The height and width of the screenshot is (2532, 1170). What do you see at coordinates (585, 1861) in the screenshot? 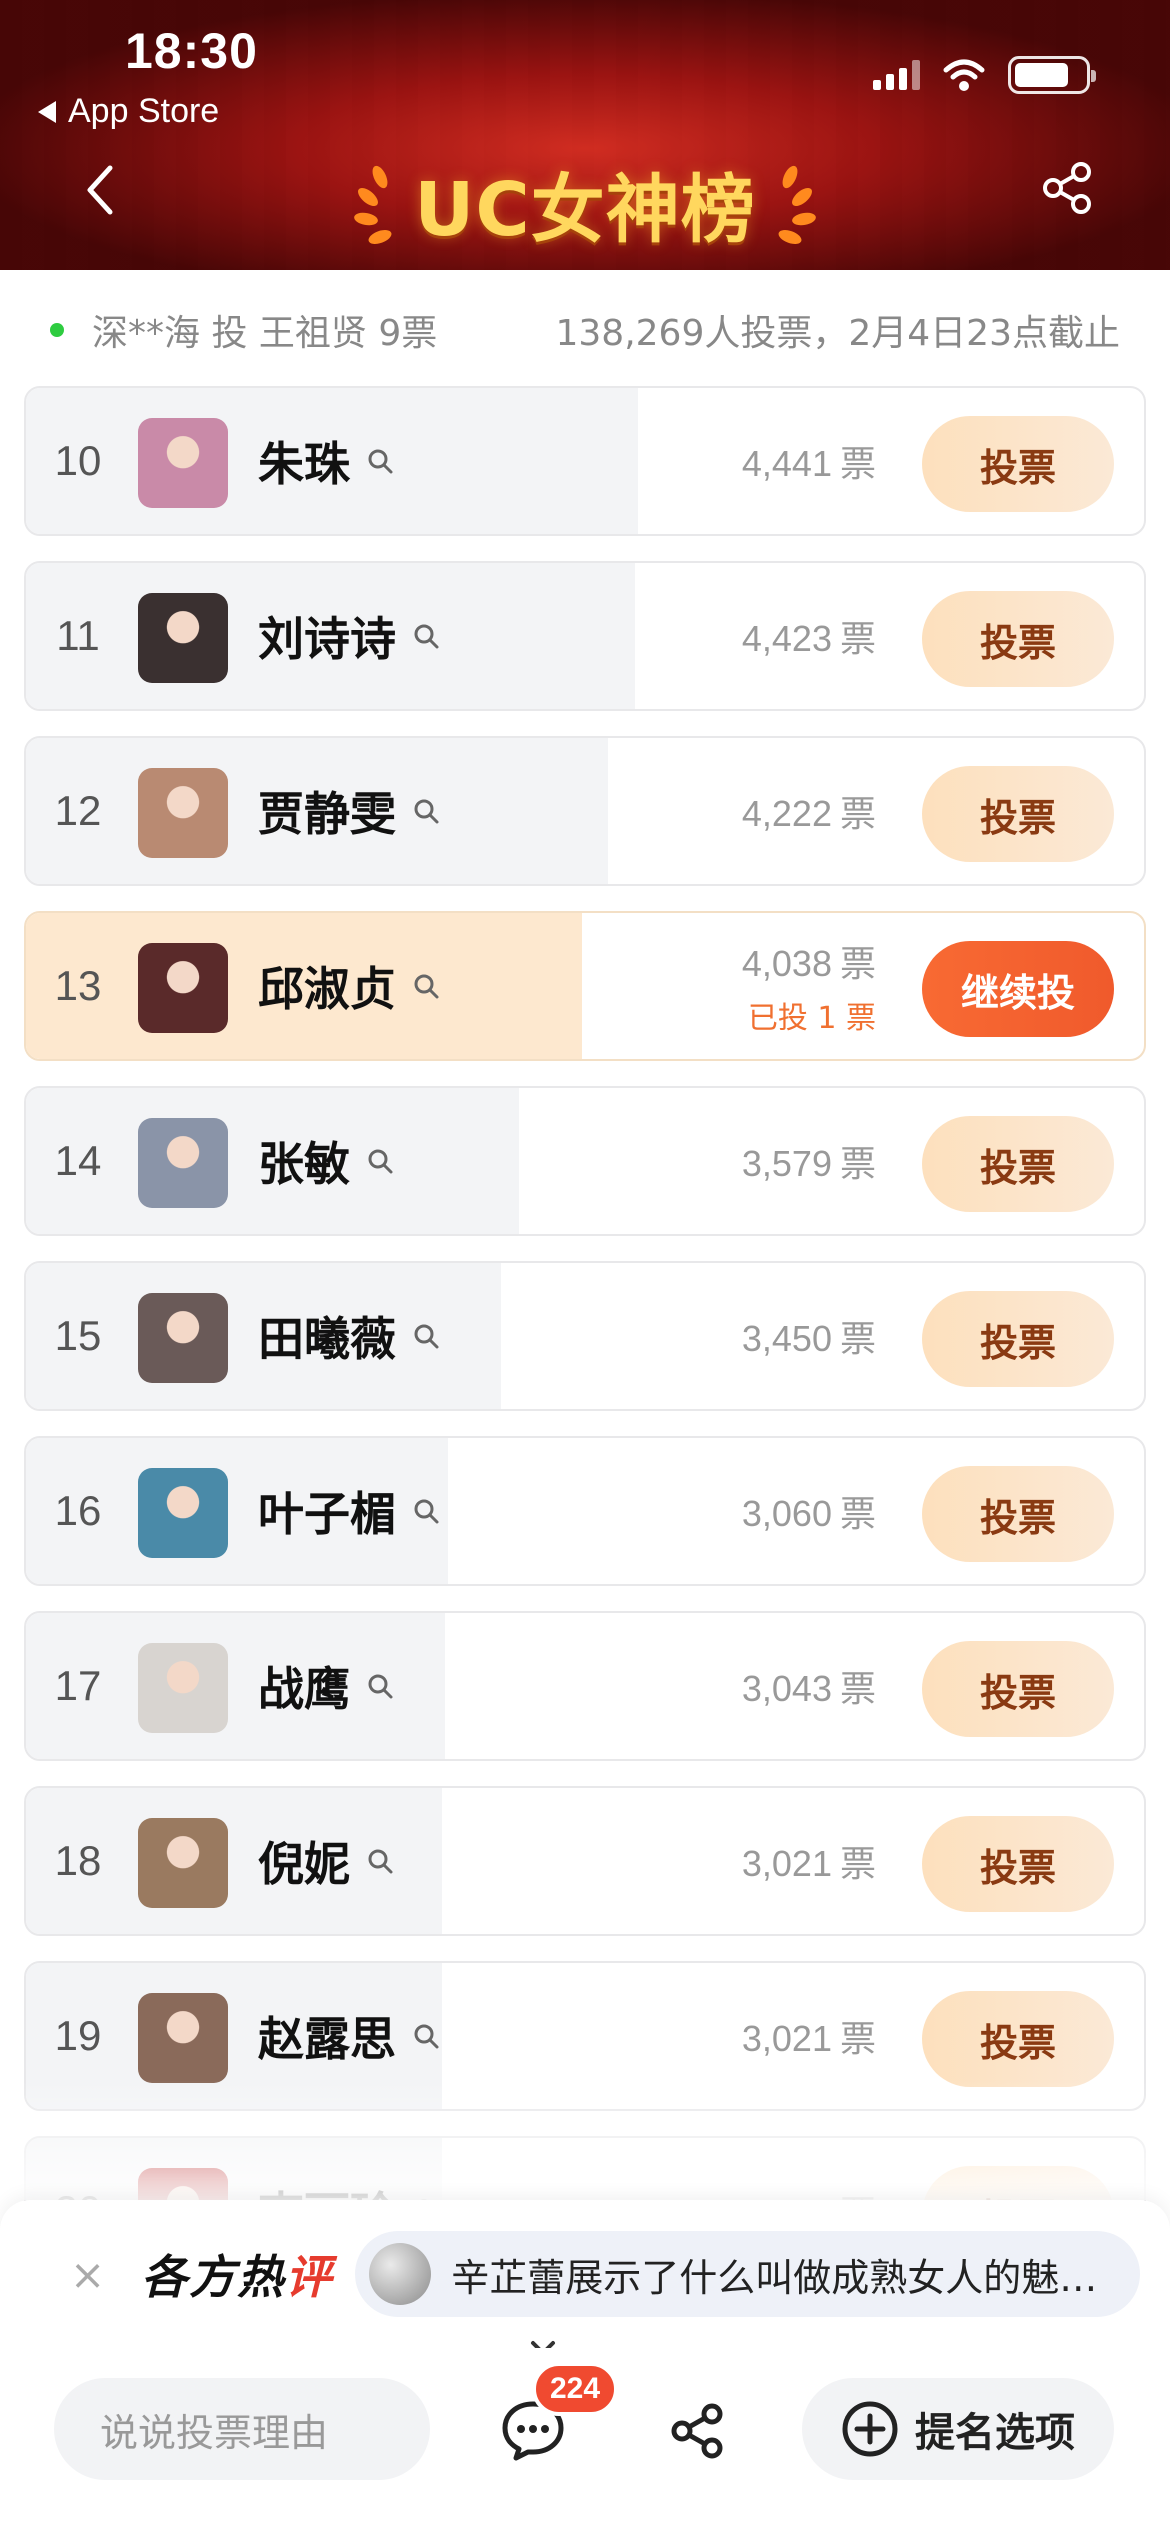
I see `ranking-row: 18 倪妮 3,021 票投票` at bounding box center [585, 1861].